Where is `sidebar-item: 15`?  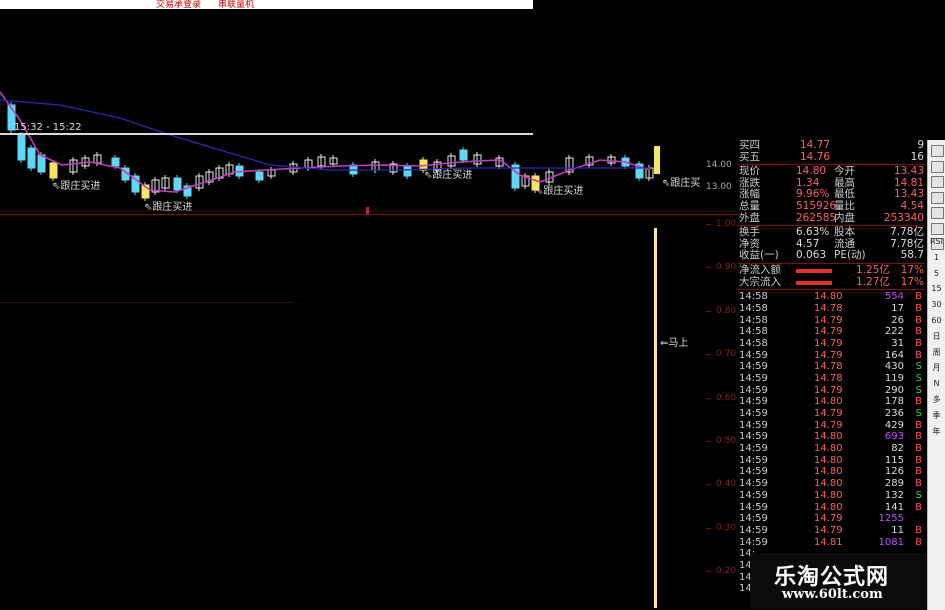
sidebar-item: 15 is located at coordinates (936, 289).